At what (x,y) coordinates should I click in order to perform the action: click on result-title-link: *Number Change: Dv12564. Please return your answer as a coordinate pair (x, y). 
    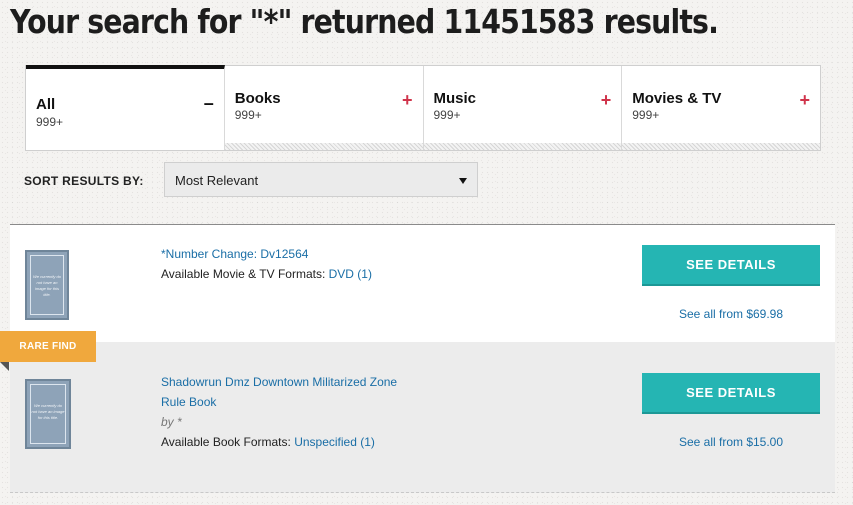
    Looking at the image, I should click on (234, 254).